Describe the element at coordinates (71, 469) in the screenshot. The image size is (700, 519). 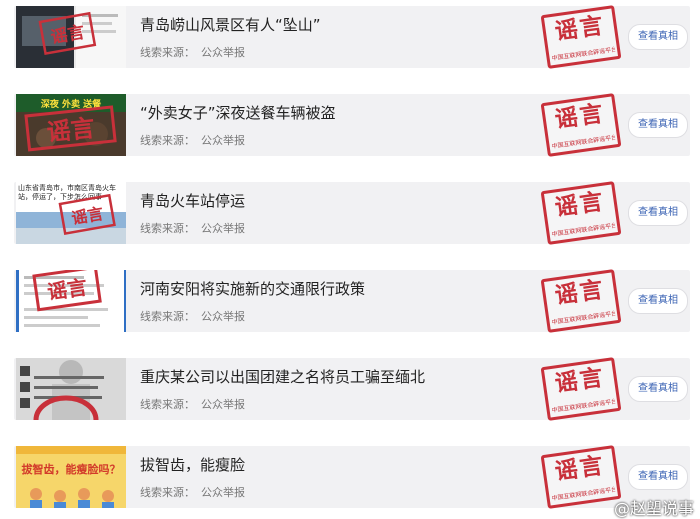
I see `thumbnail-caption: 拔智齿，能瘦脸吗？` at that location.